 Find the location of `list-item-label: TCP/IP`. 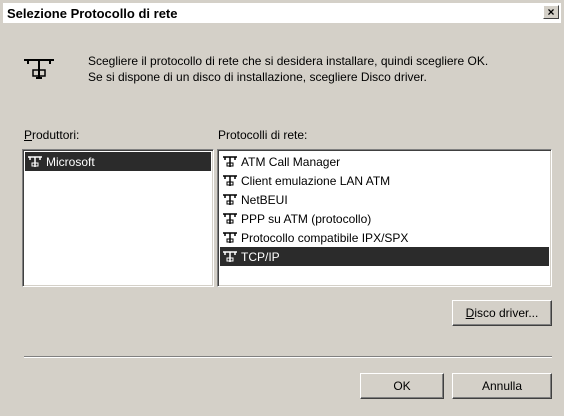

list-item-label: TCP/IP is located at coordinates (260, 256).